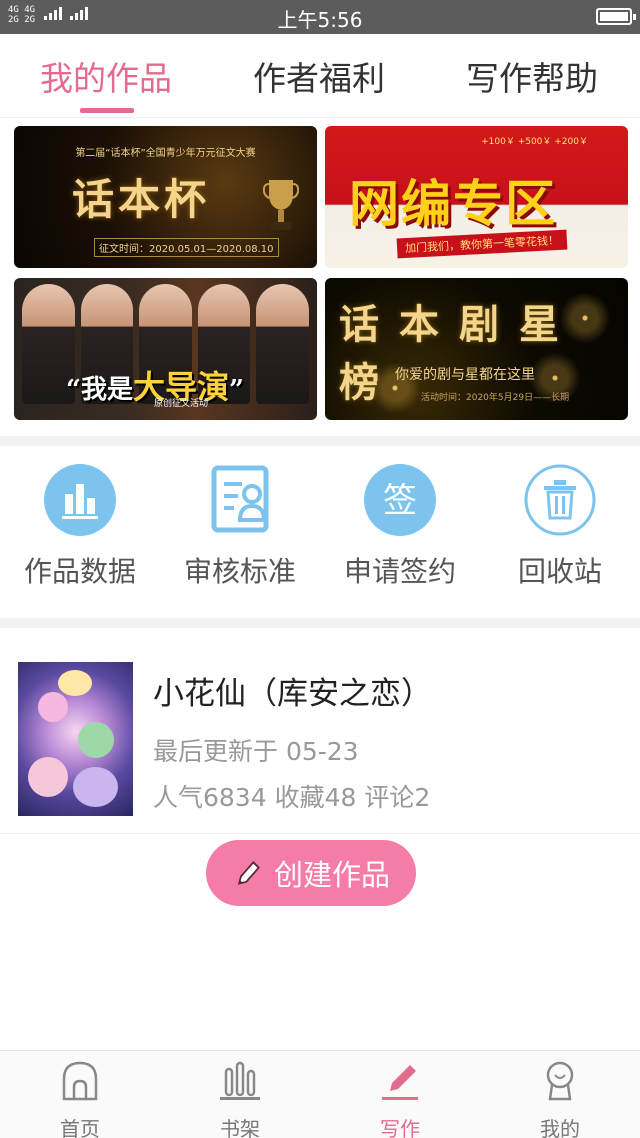  I want to click on pencil-icon, so click(248, 873).